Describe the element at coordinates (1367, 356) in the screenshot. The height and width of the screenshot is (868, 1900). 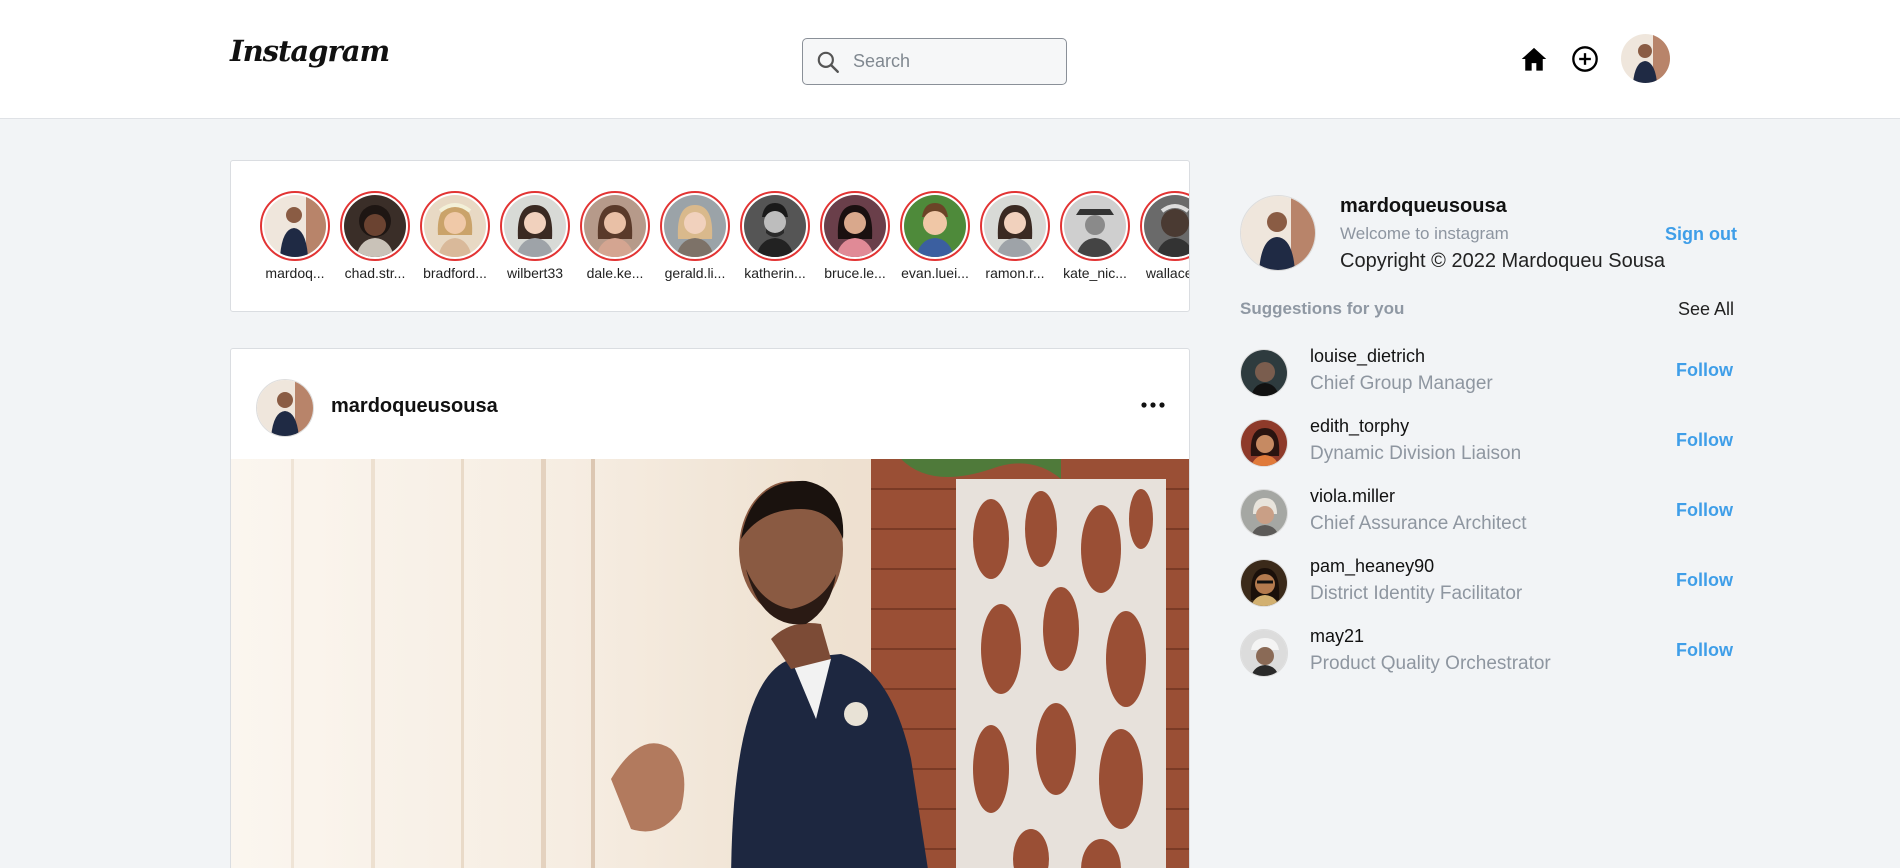
I see `suggestion-username: louise_dietrich` at that location.